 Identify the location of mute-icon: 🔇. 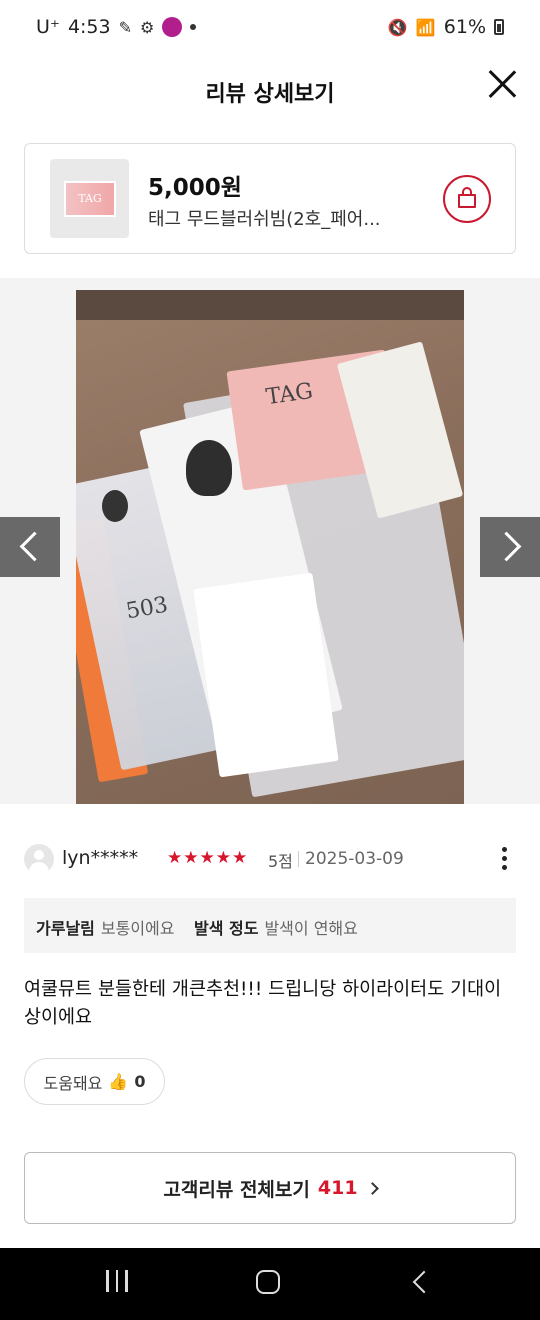
(397, 27).